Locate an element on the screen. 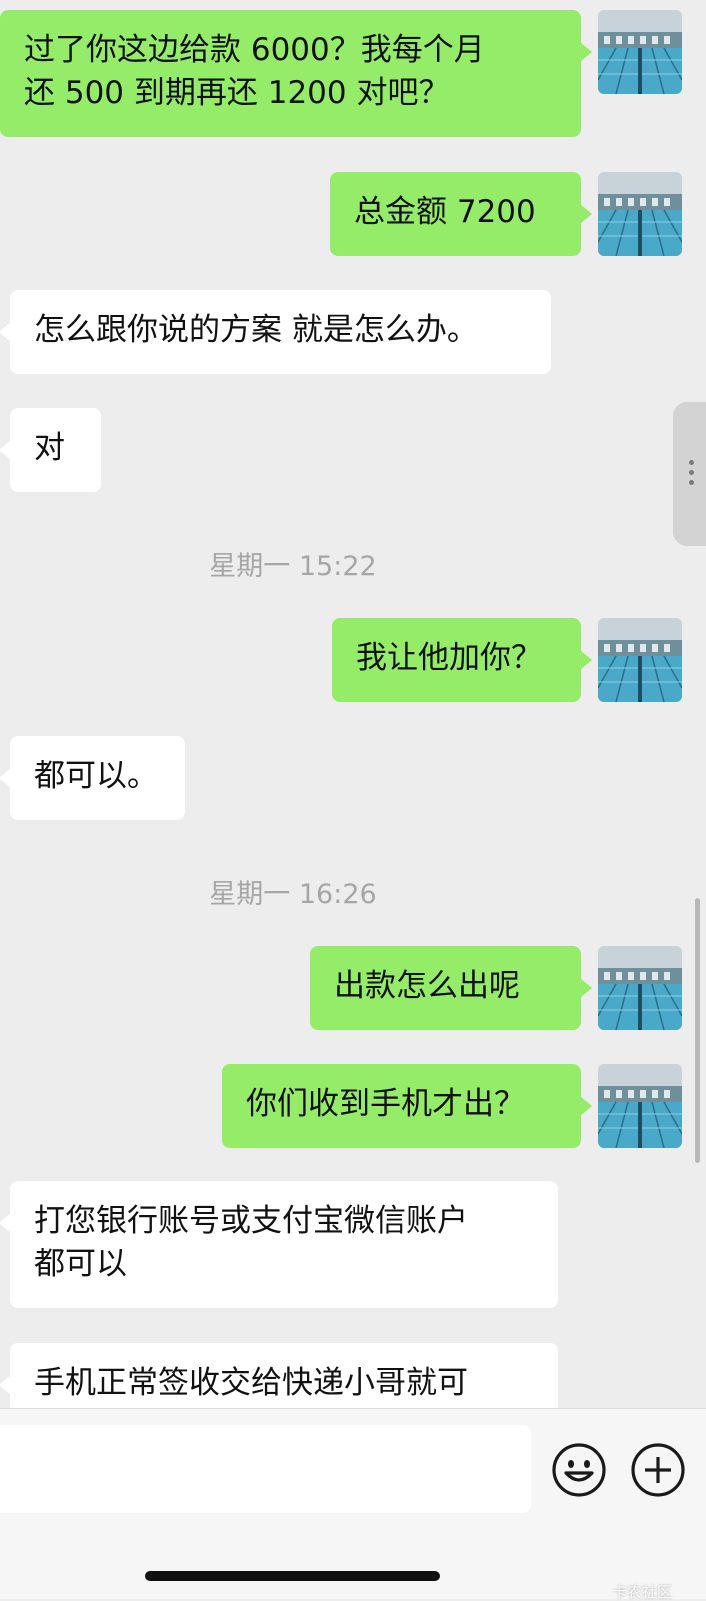  message-text-line: 都可以 is located at coordinates (80, 1264).